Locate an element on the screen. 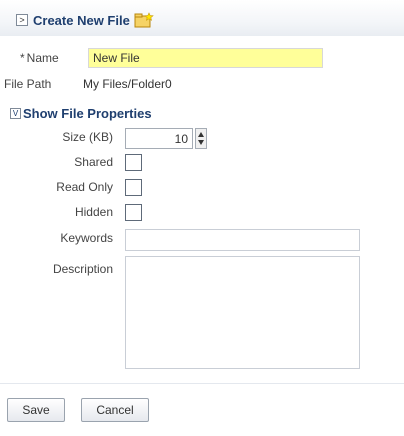  show-properties-title: Show File Properties is located at coordinates (87, 113).